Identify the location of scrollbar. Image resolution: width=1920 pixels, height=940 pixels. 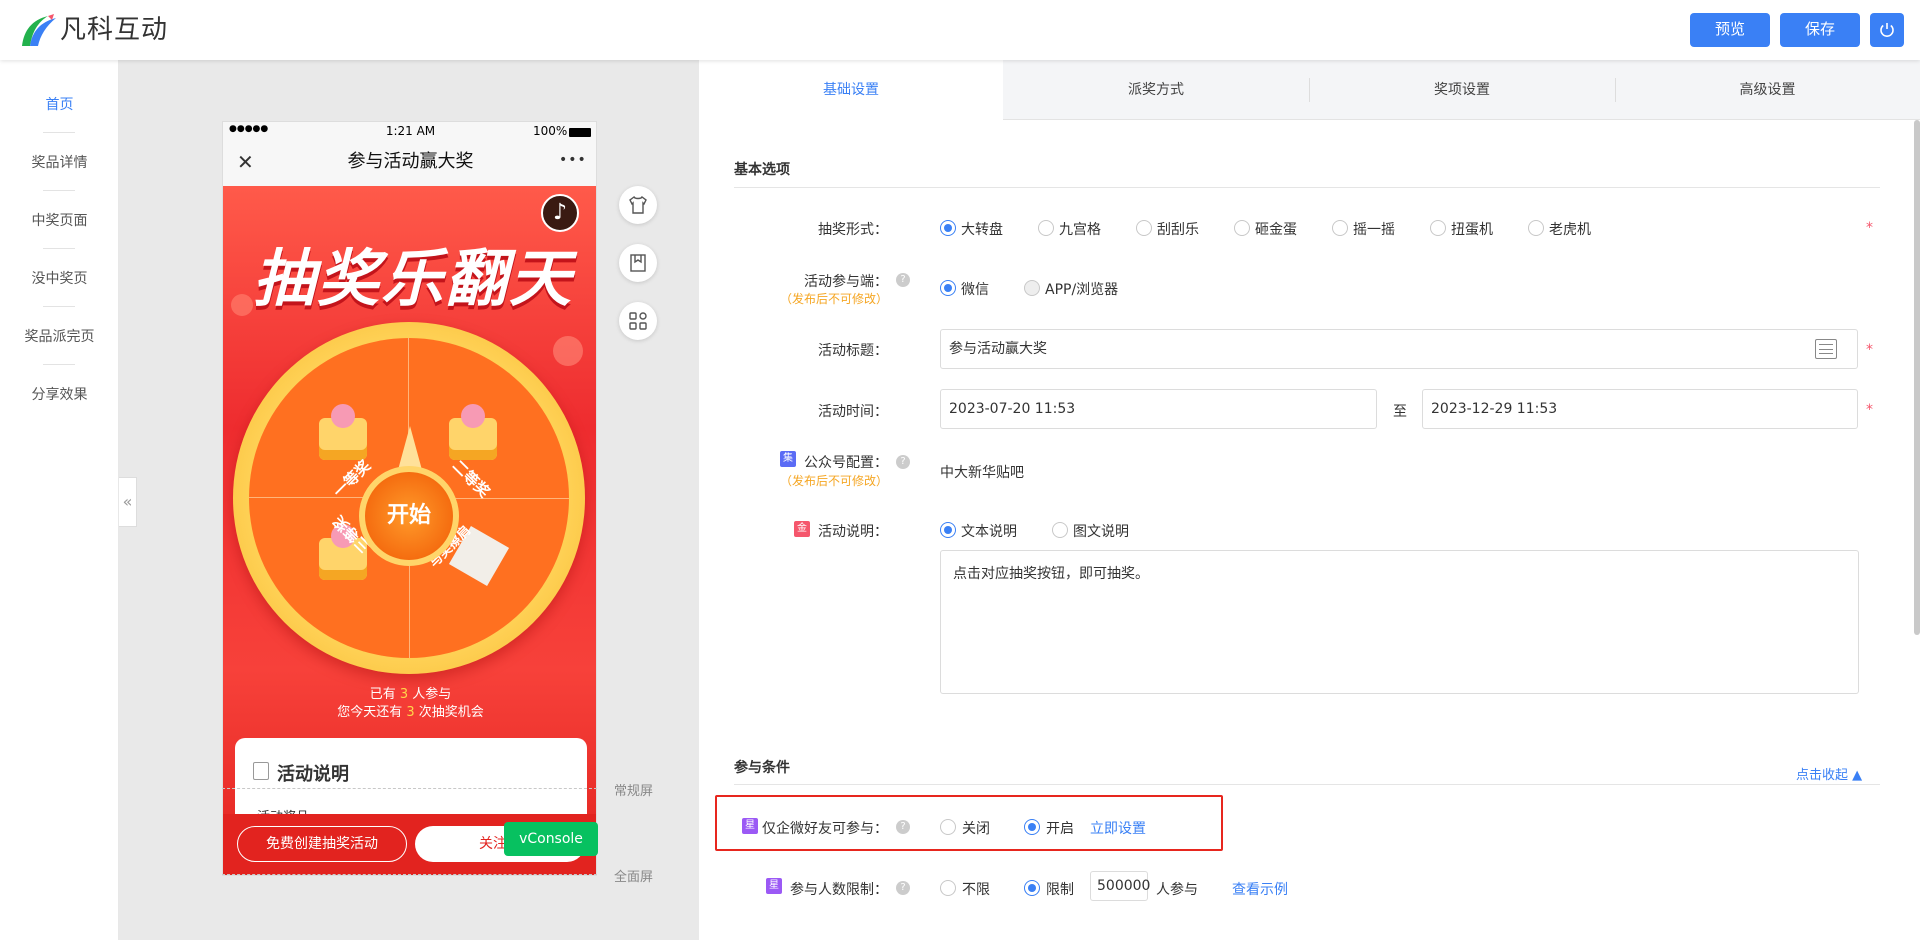
(1917, 377).